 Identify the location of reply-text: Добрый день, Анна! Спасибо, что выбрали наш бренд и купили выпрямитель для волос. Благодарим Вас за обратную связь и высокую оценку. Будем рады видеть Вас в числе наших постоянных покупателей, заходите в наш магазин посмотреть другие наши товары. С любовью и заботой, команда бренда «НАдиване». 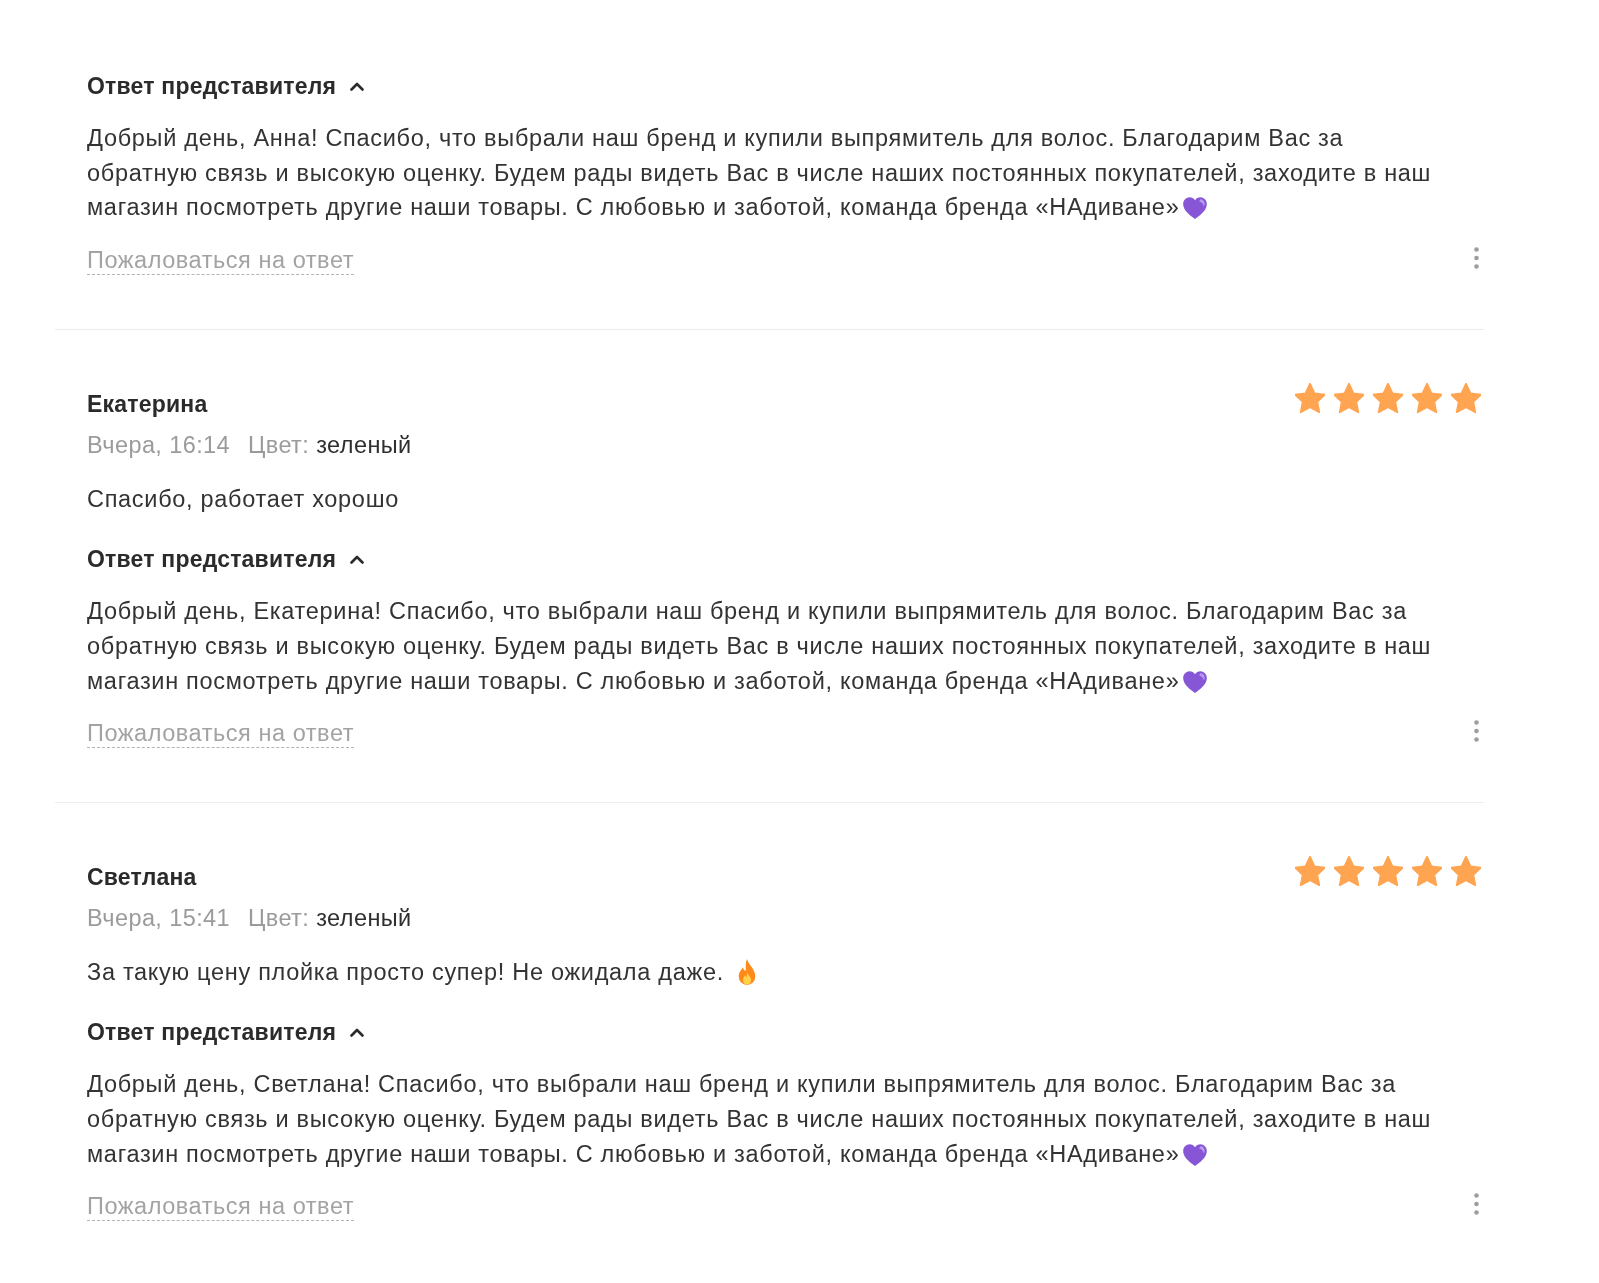
(759, 173).